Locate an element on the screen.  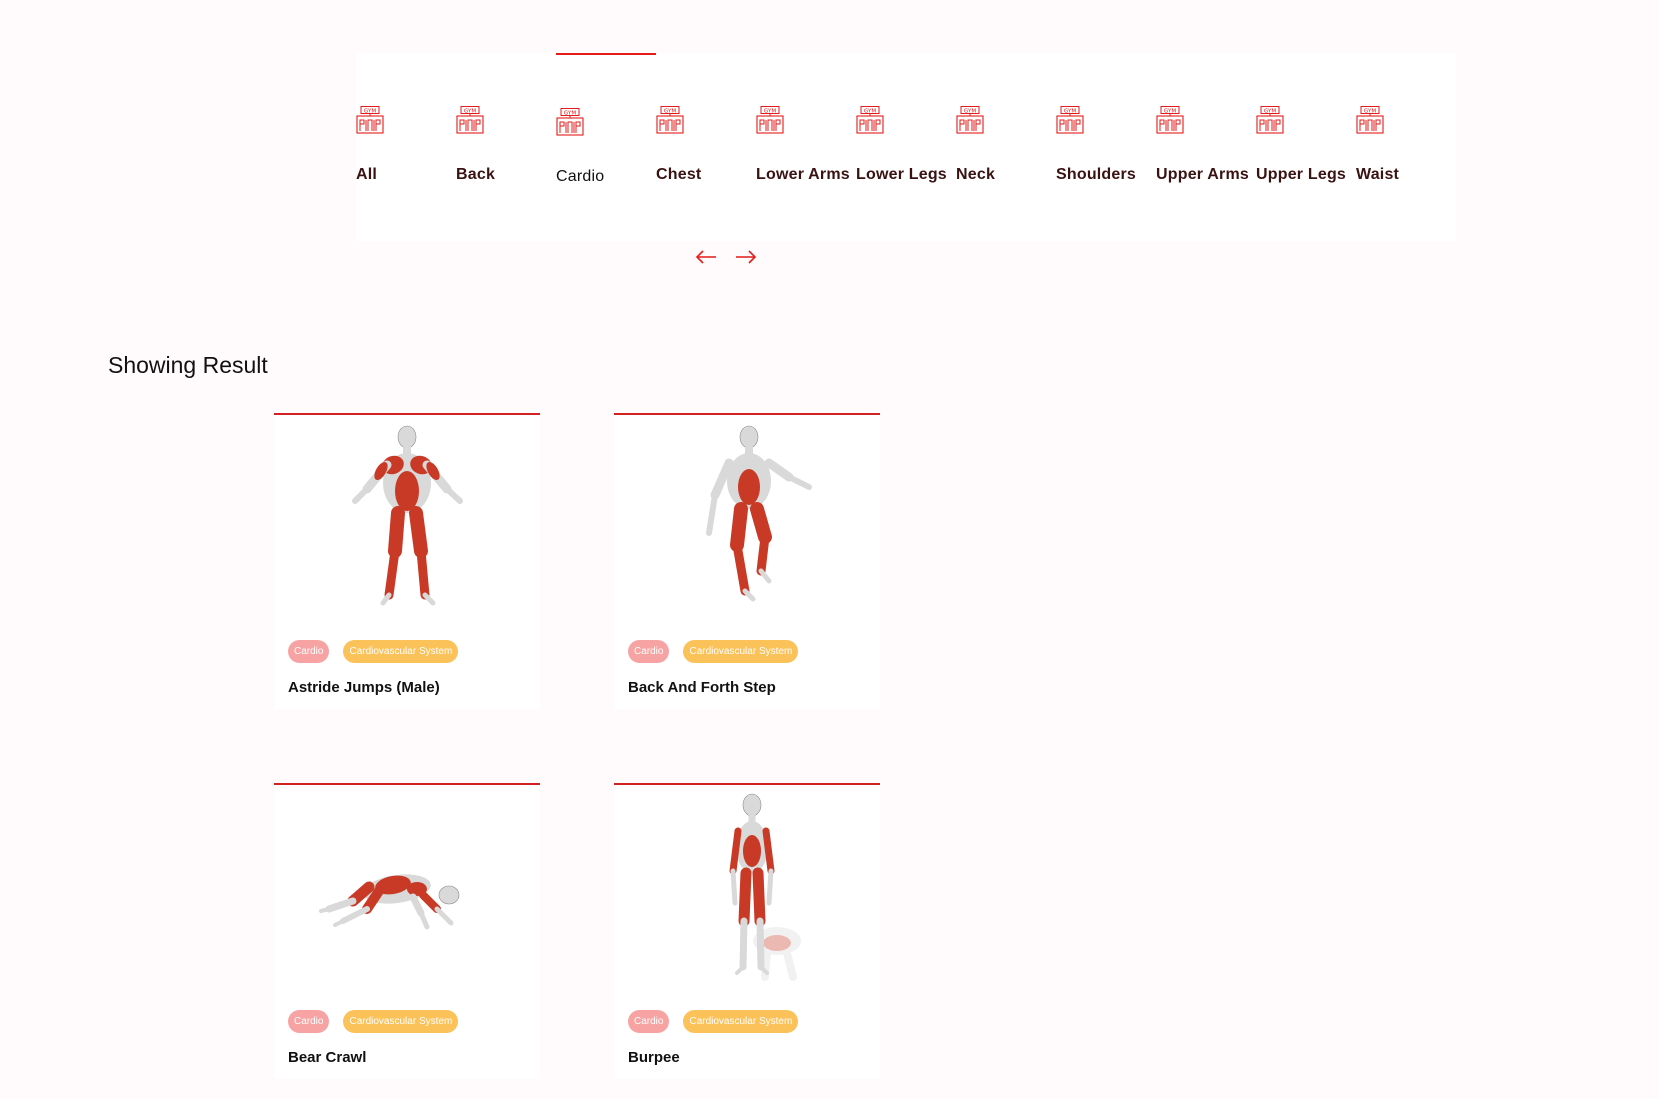
exercise-card: Cardio Cardiovascular System Bear Crawl is located at coordinates (407, 931).